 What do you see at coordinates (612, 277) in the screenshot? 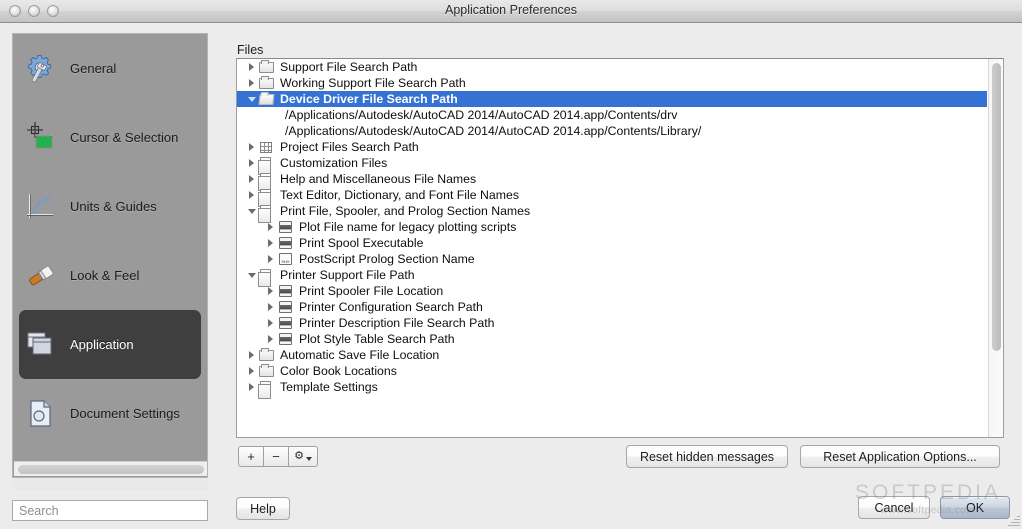
I see `tree-row: Printer Support File Path` at bounding box center [612, 277].